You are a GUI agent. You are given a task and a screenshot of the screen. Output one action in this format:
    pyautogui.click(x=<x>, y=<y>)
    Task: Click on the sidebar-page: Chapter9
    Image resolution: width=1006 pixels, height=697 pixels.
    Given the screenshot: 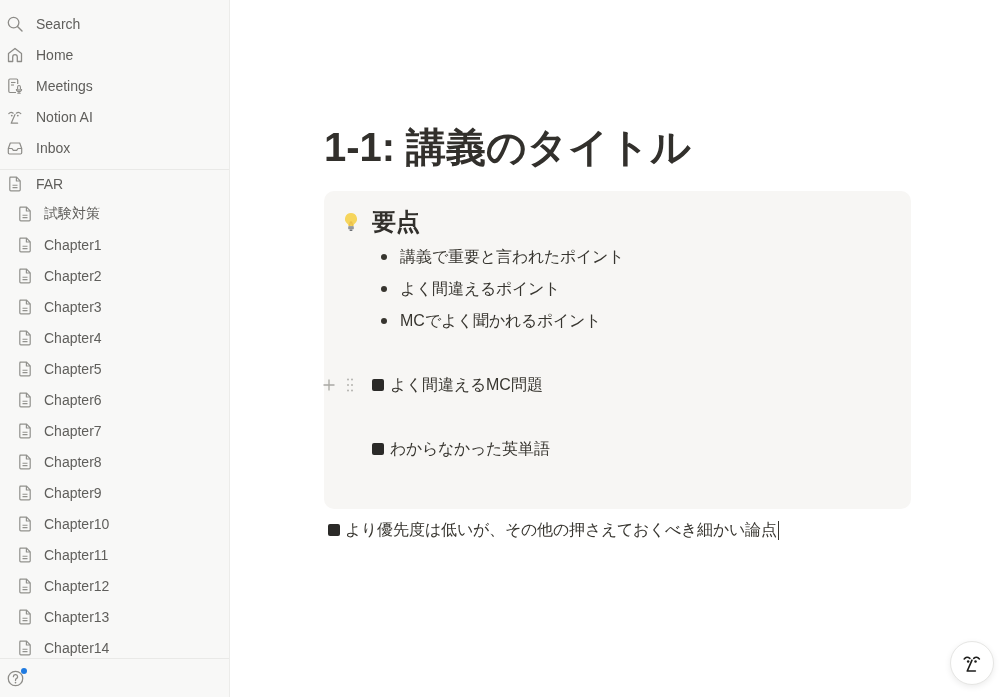 What is the action you would take?
    pyautogui.click(x=114, y=492)
    